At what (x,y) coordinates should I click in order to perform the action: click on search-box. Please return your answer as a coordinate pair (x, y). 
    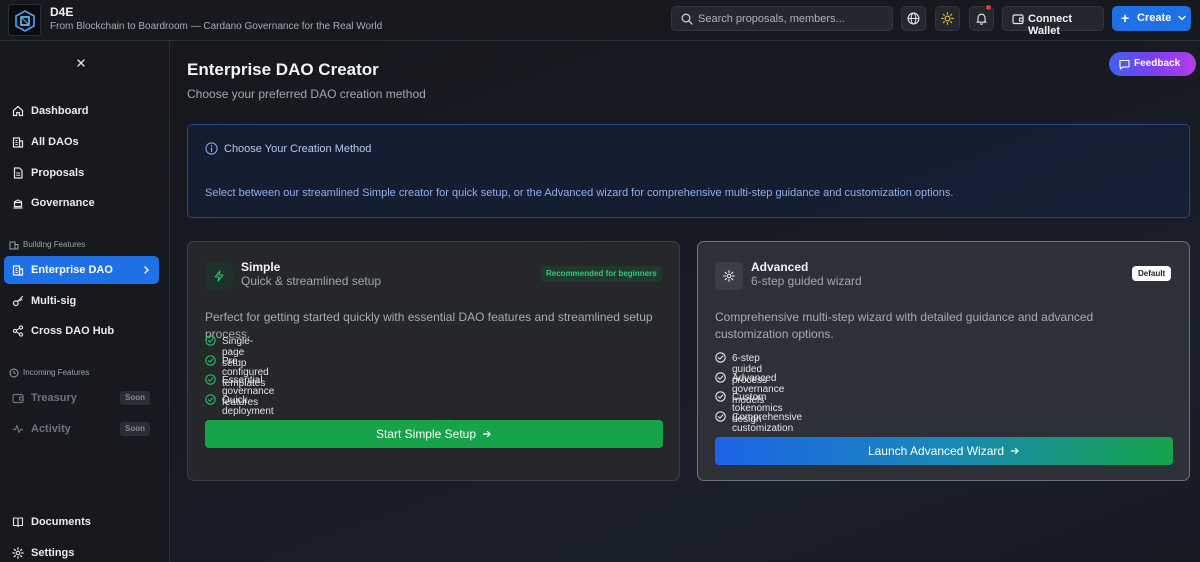
    Looking at the image, I should click on (782, 18).